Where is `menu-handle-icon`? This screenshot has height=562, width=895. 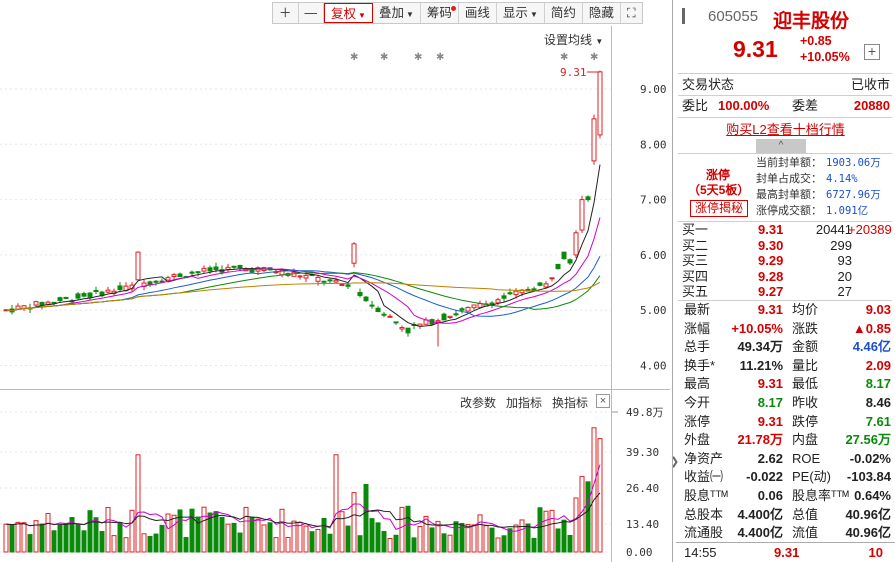 menu-handle-icon is located at coordinates (688, 16).